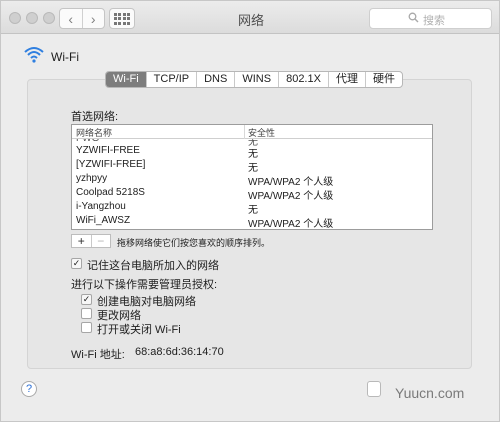 The image size is (500, 422). I want to click on admin-required-label: 进行以下操作需要管理员授权:, so click(144, 285).